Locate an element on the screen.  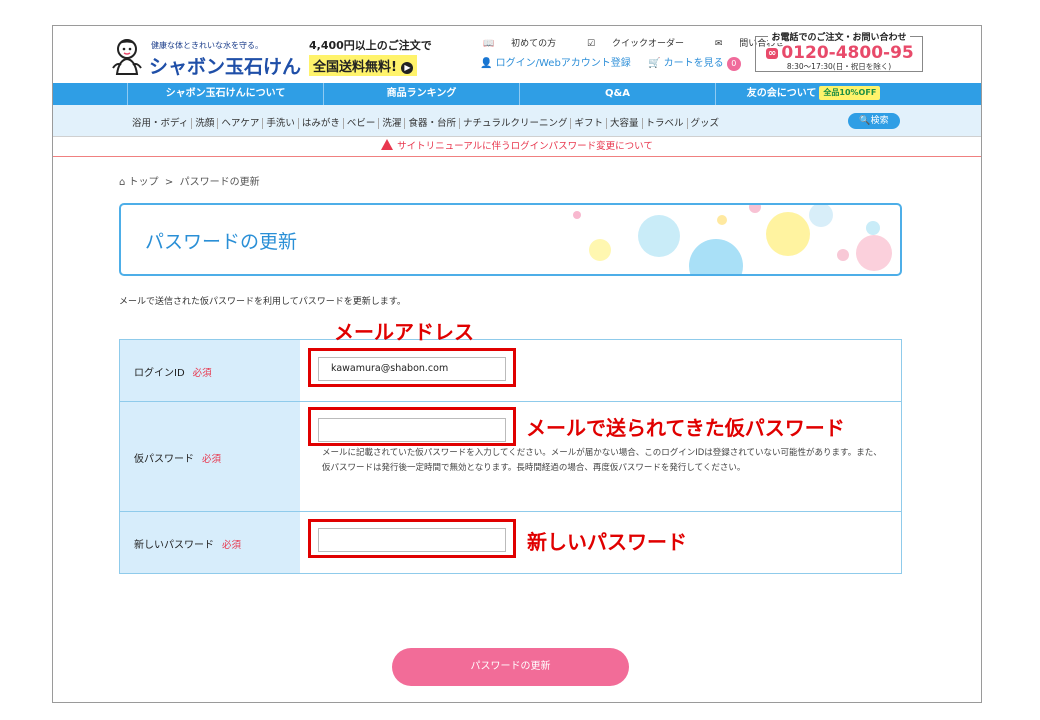
phone-number: ∞ 0120-4800-95 is located at coordinates (840, 53).